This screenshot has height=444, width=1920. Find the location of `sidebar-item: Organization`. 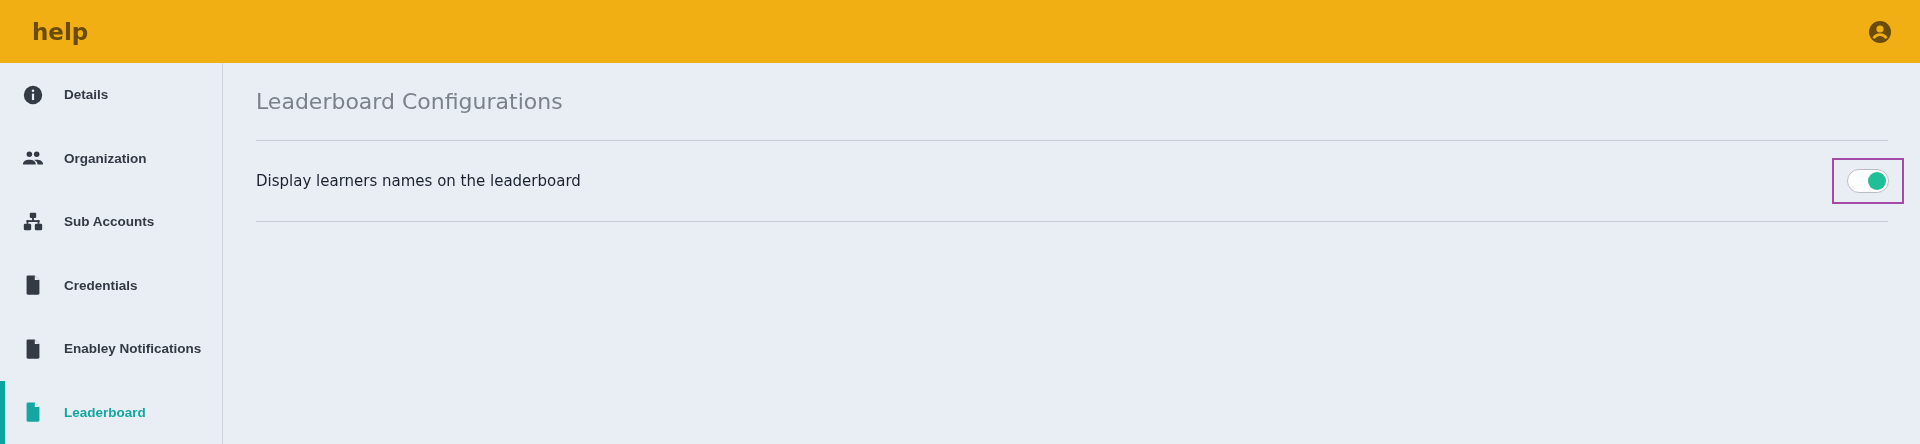

sidebar-item: Organization is located at coordinates (111, 158).